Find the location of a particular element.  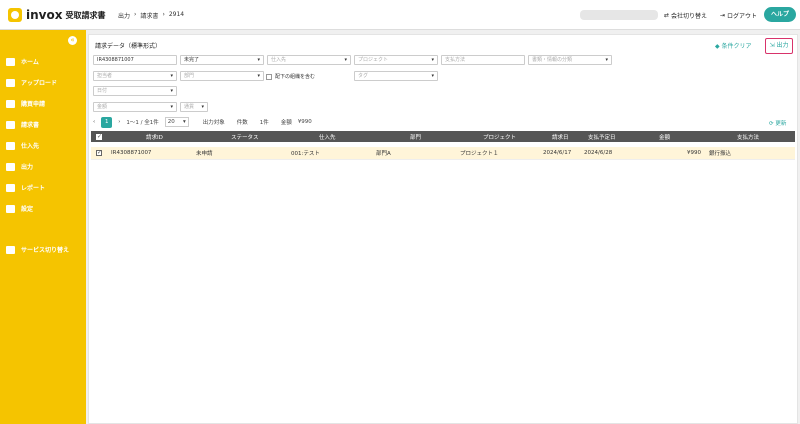

sidebar-item-home: ホーム is located at coordinates (22, 61).